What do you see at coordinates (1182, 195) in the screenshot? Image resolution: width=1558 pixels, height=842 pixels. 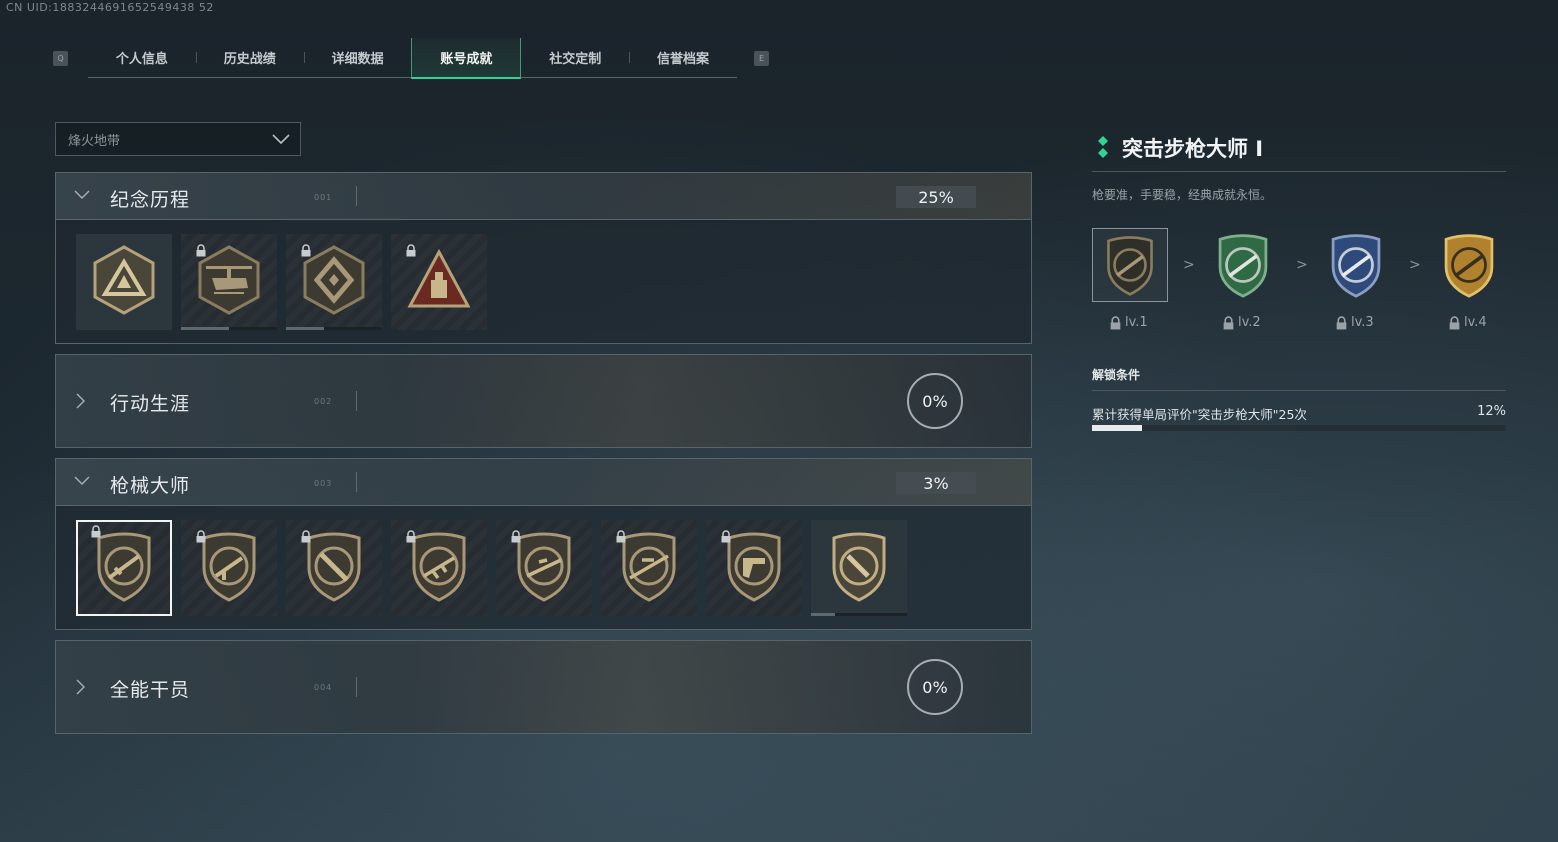 I see `achievement-description: 枪要准，手要稳，经典成就永恒。` at bounding box center [1182, 195].